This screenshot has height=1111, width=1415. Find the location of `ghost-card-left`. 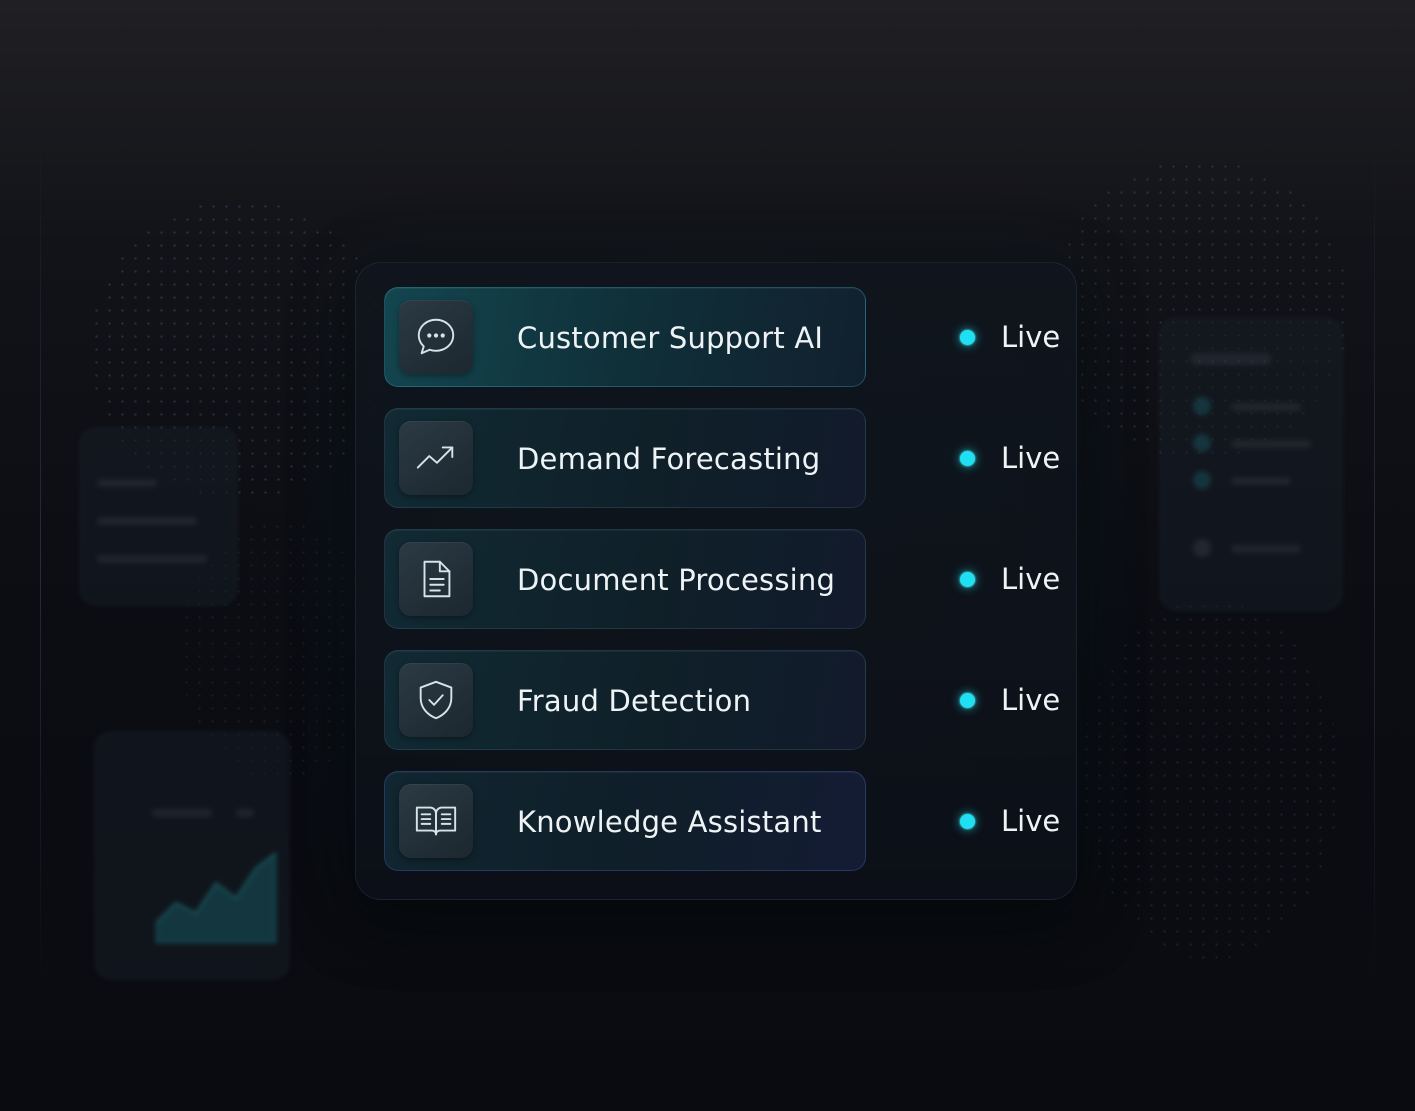

ghost-card-left is located at coordinates (158, 516).